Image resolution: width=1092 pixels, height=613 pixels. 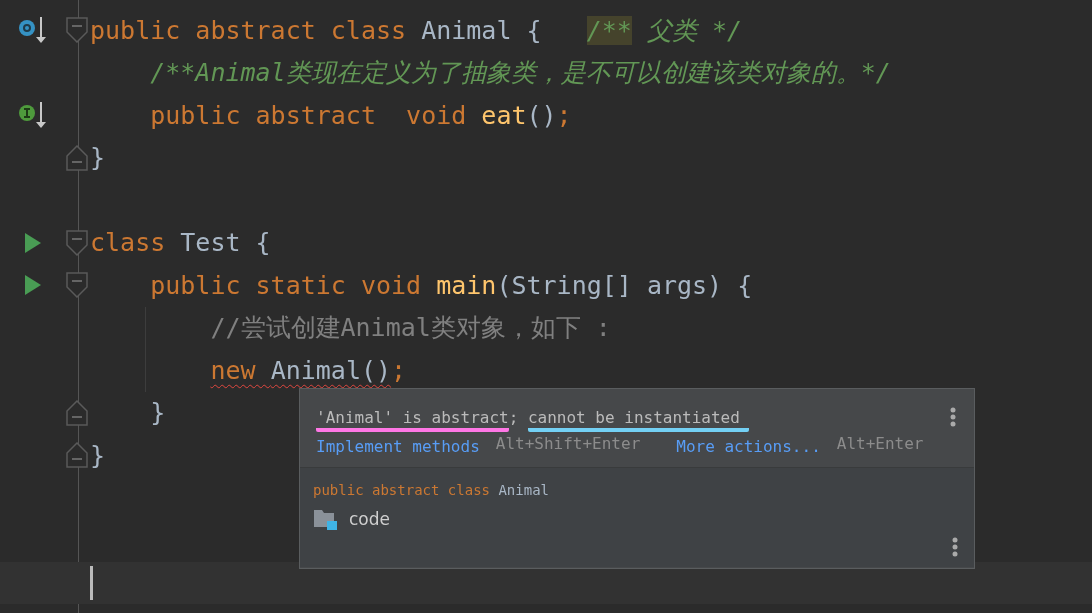 What do you see at coordinates (398, 446) in the screenshot?
I see `action-link: Implement methods` at bounding box center [398, 446].